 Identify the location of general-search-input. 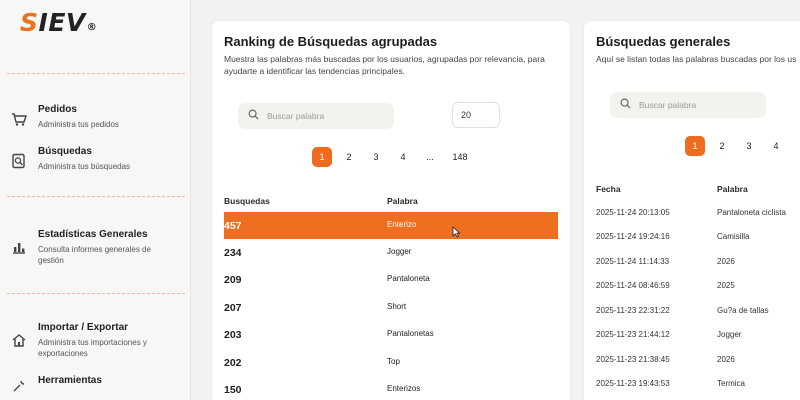
(694, 105).